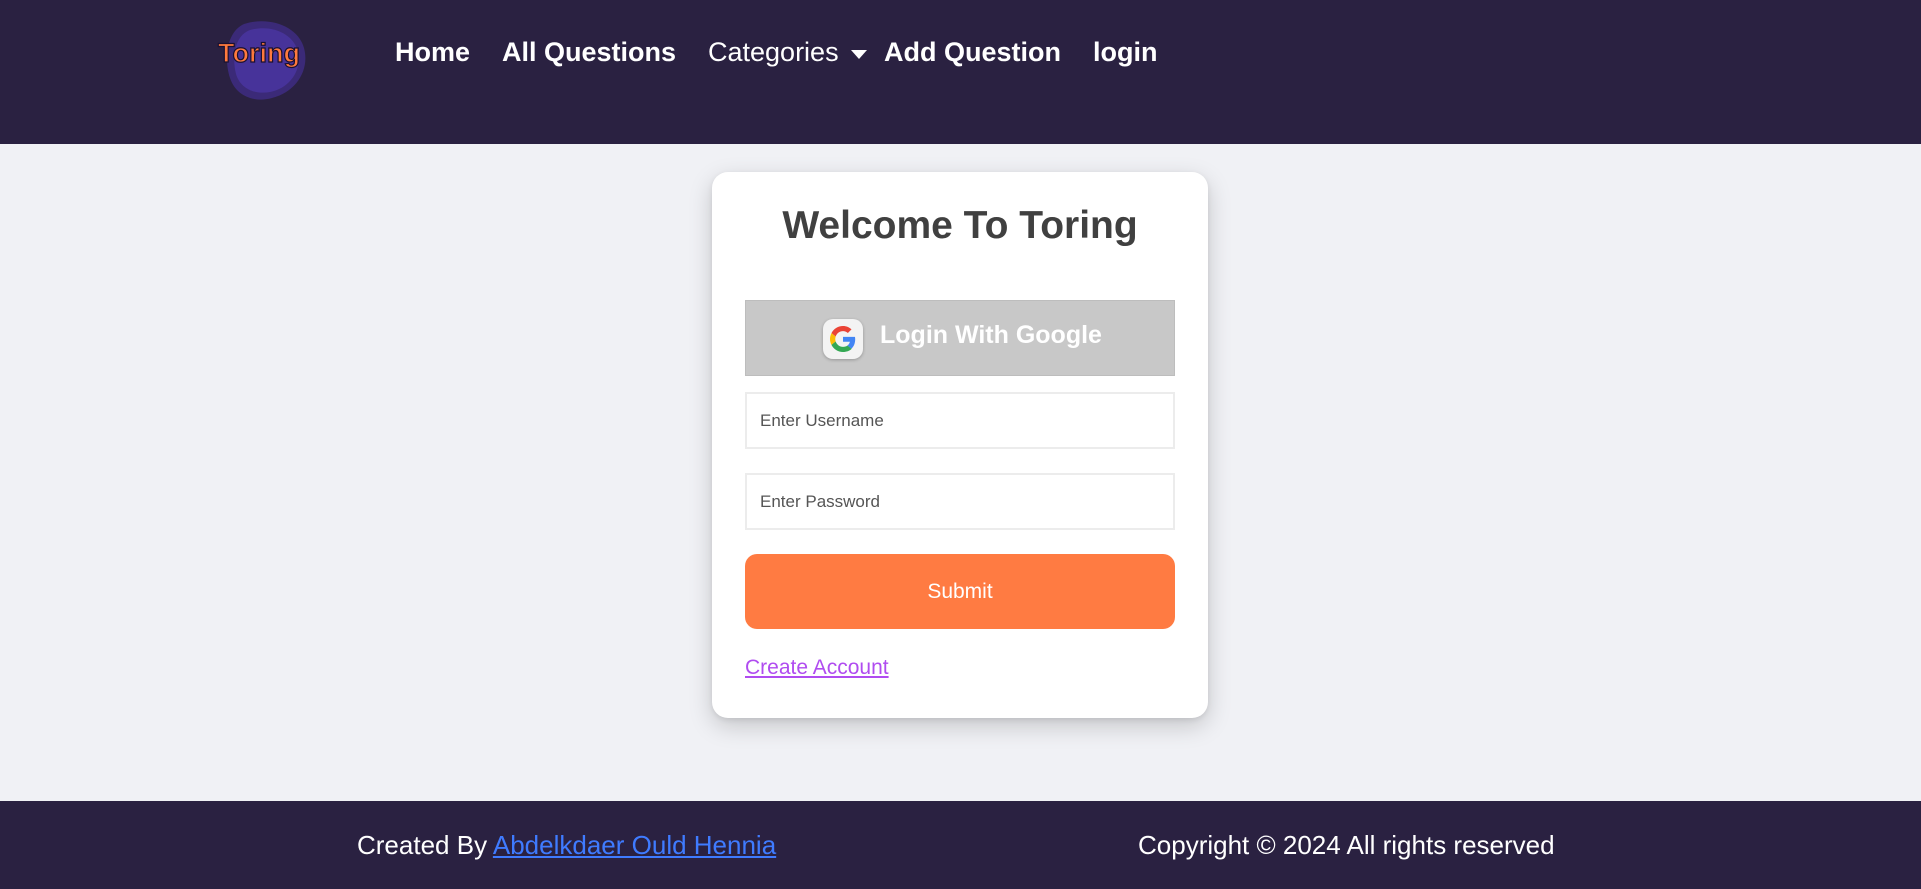  What do you see at coordinates (422, 845) in the screenshot?
I see `footer-created-by-label: Created By` at bounding box center [422, 845].